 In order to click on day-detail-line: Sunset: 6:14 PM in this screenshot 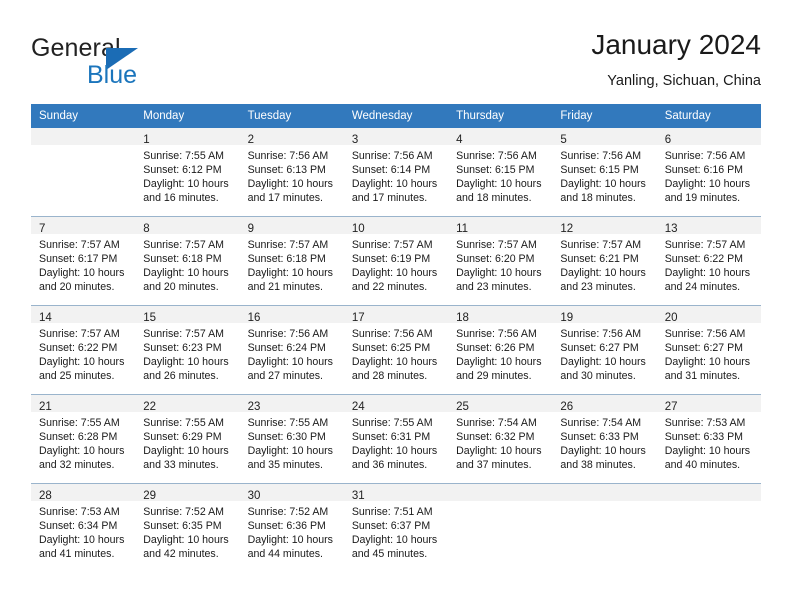, I will do `click(391, 170)`.